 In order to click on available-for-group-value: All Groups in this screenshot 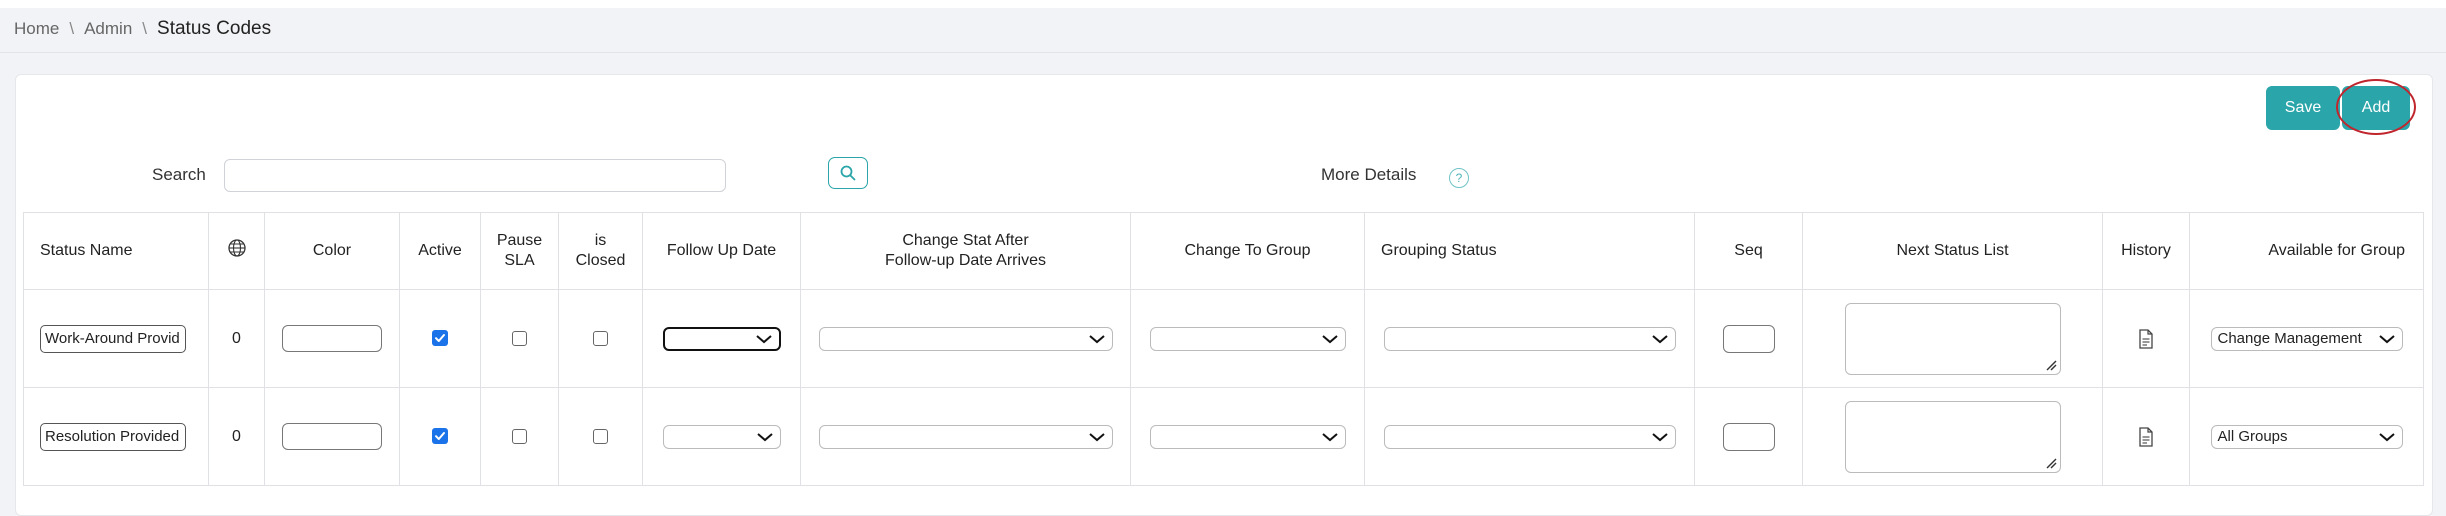, I will do `click(2252, 436)`.